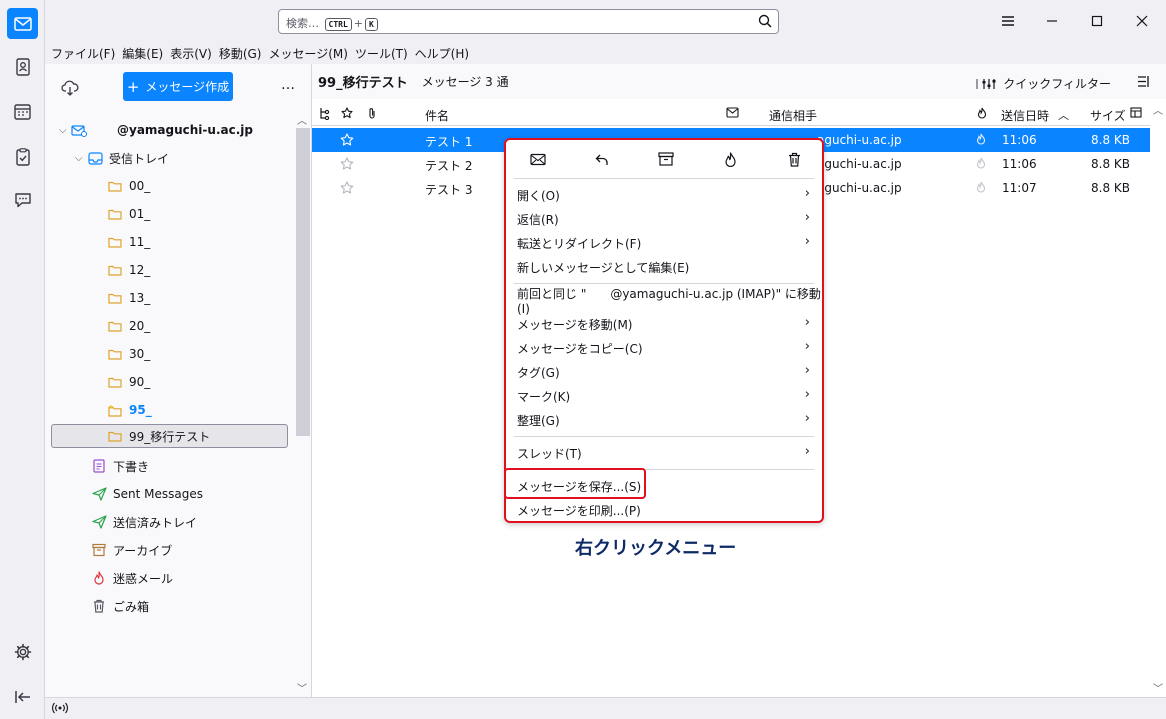 The image size is (1166, 719). Describe the element at coordinates (372, 115) in the screenshot. I see `attachment-column-icon` at that location.